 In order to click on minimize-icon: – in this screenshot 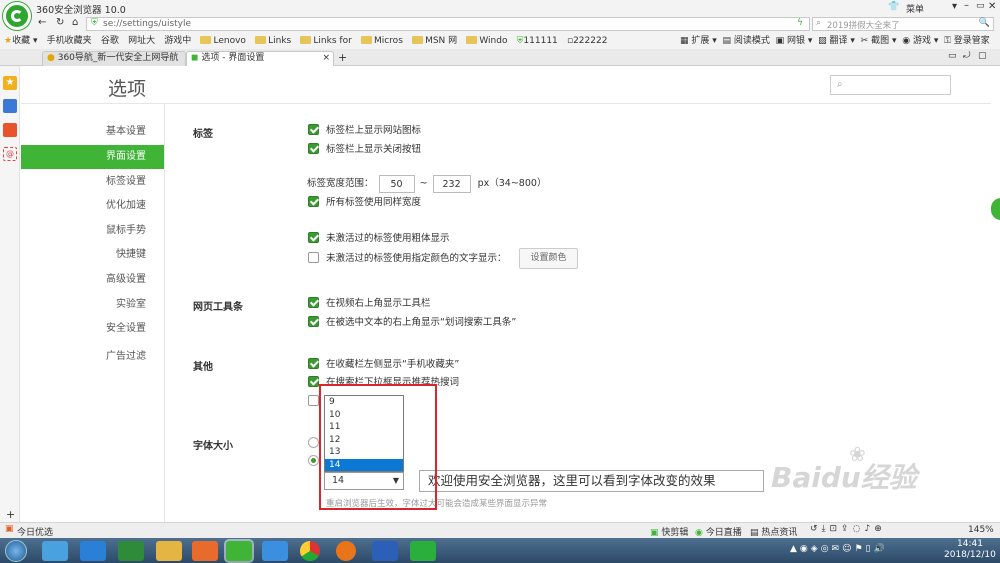, I will do `click(966, 5)`.